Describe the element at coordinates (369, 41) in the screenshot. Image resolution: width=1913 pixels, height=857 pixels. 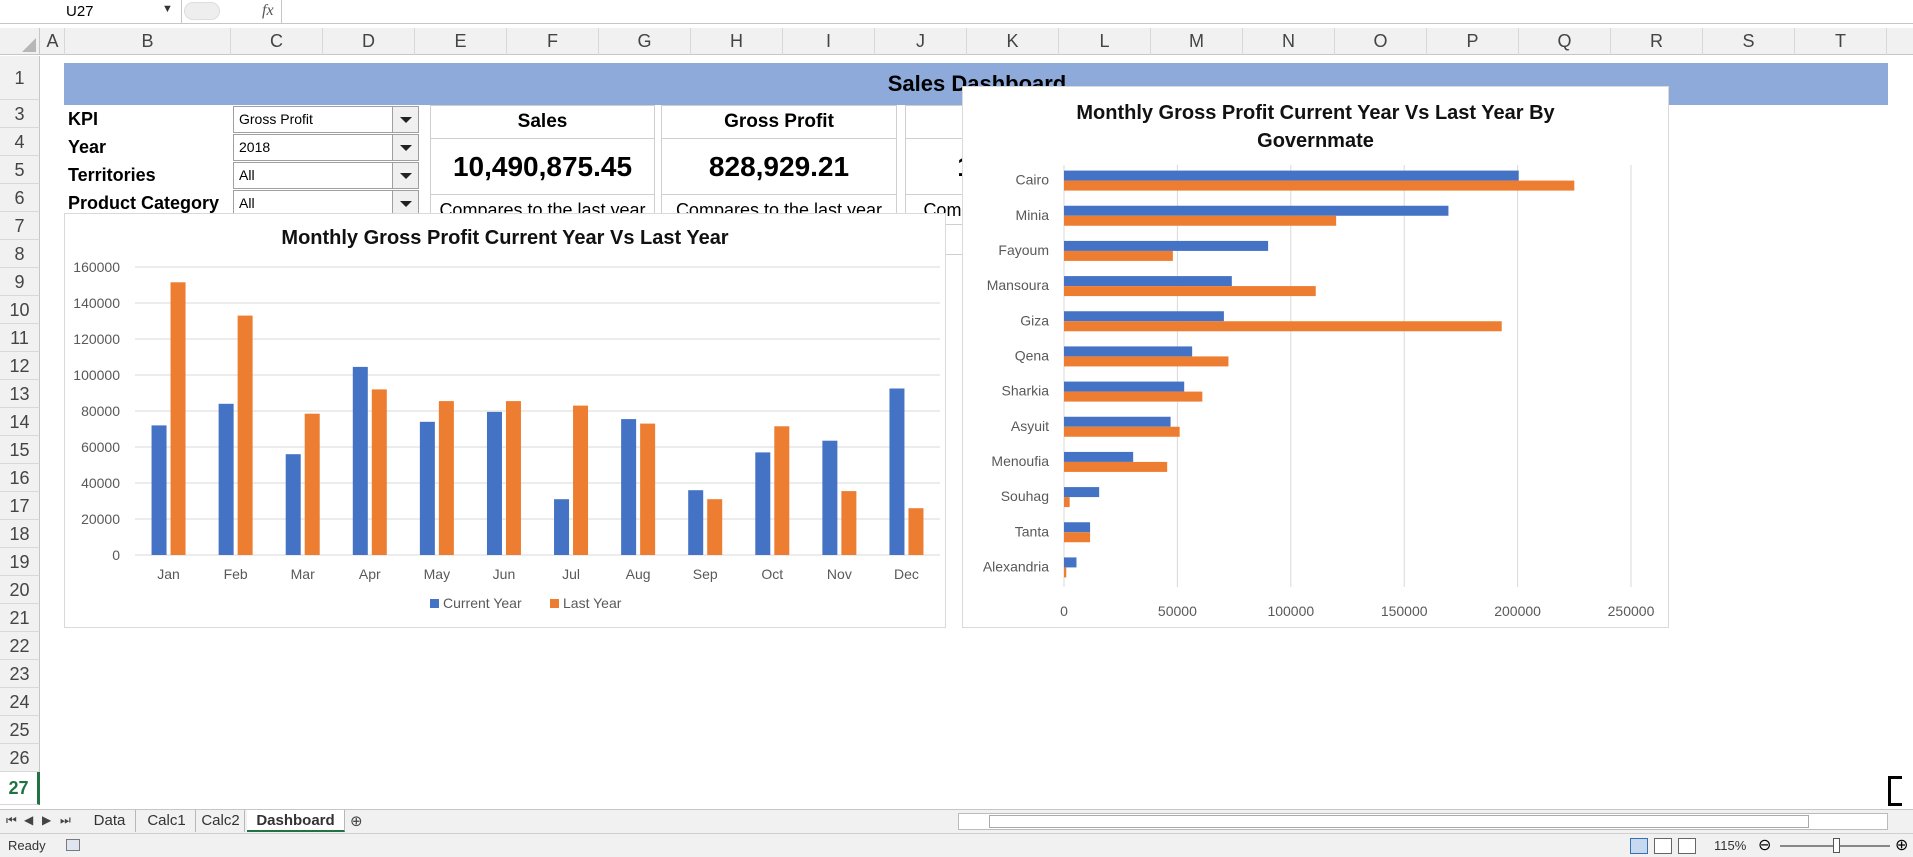
I see `column-header-d: D` at that location.